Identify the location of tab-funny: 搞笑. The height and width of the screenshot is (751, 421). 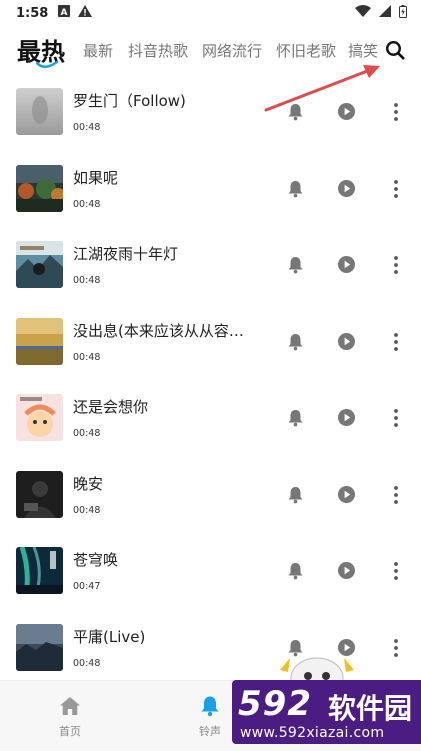
(363, 50).